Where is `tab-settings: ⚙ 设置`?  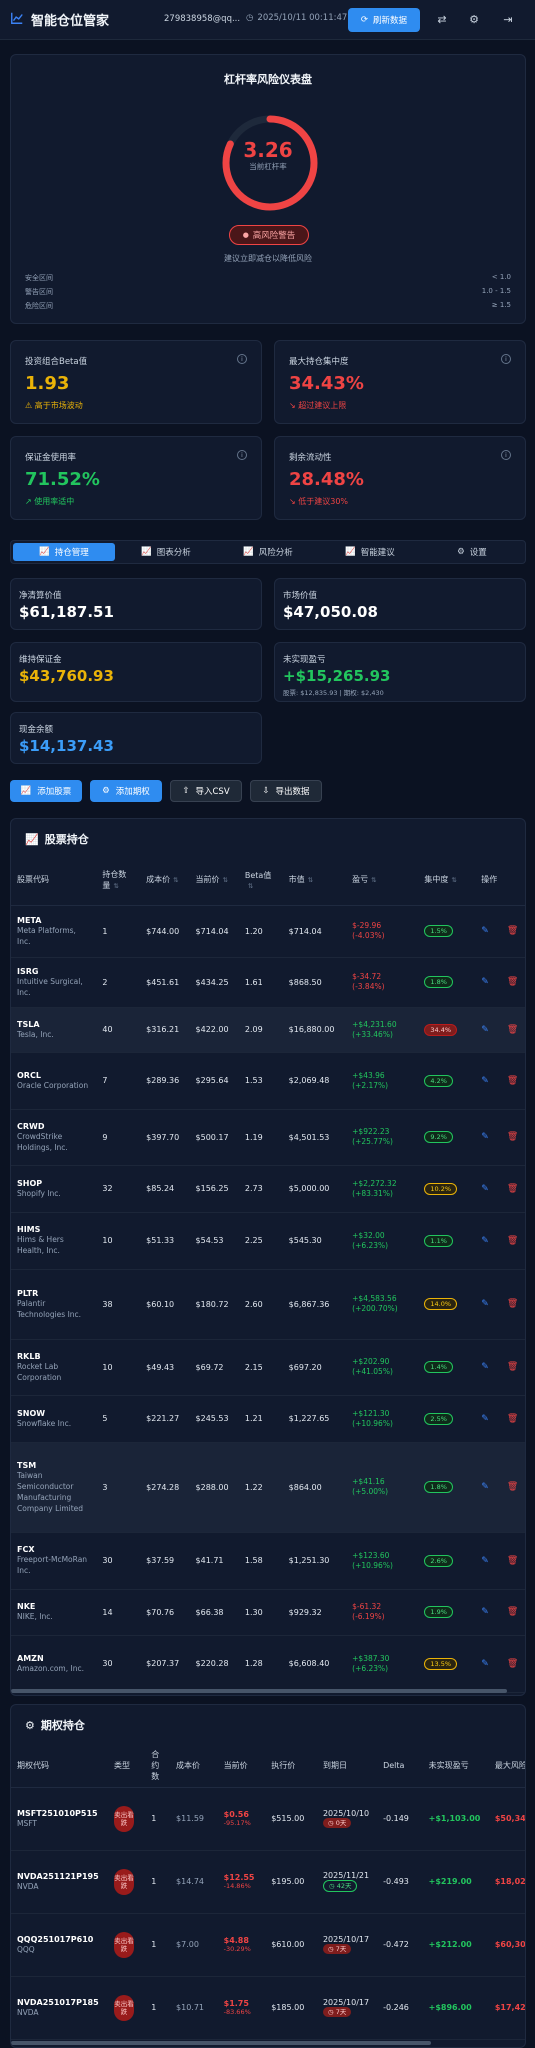
tab-settings: ⚙ 设置 is located at coordinates (472, 552).